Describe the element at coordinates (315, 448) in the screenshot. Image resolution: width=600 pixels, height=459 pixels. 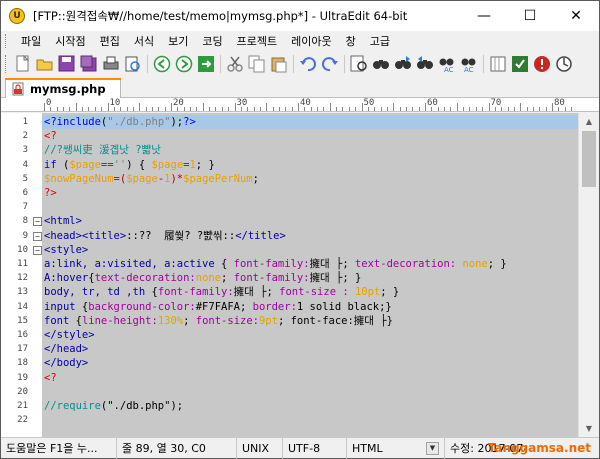
I see `status-encoding: UTF-8` at that location.